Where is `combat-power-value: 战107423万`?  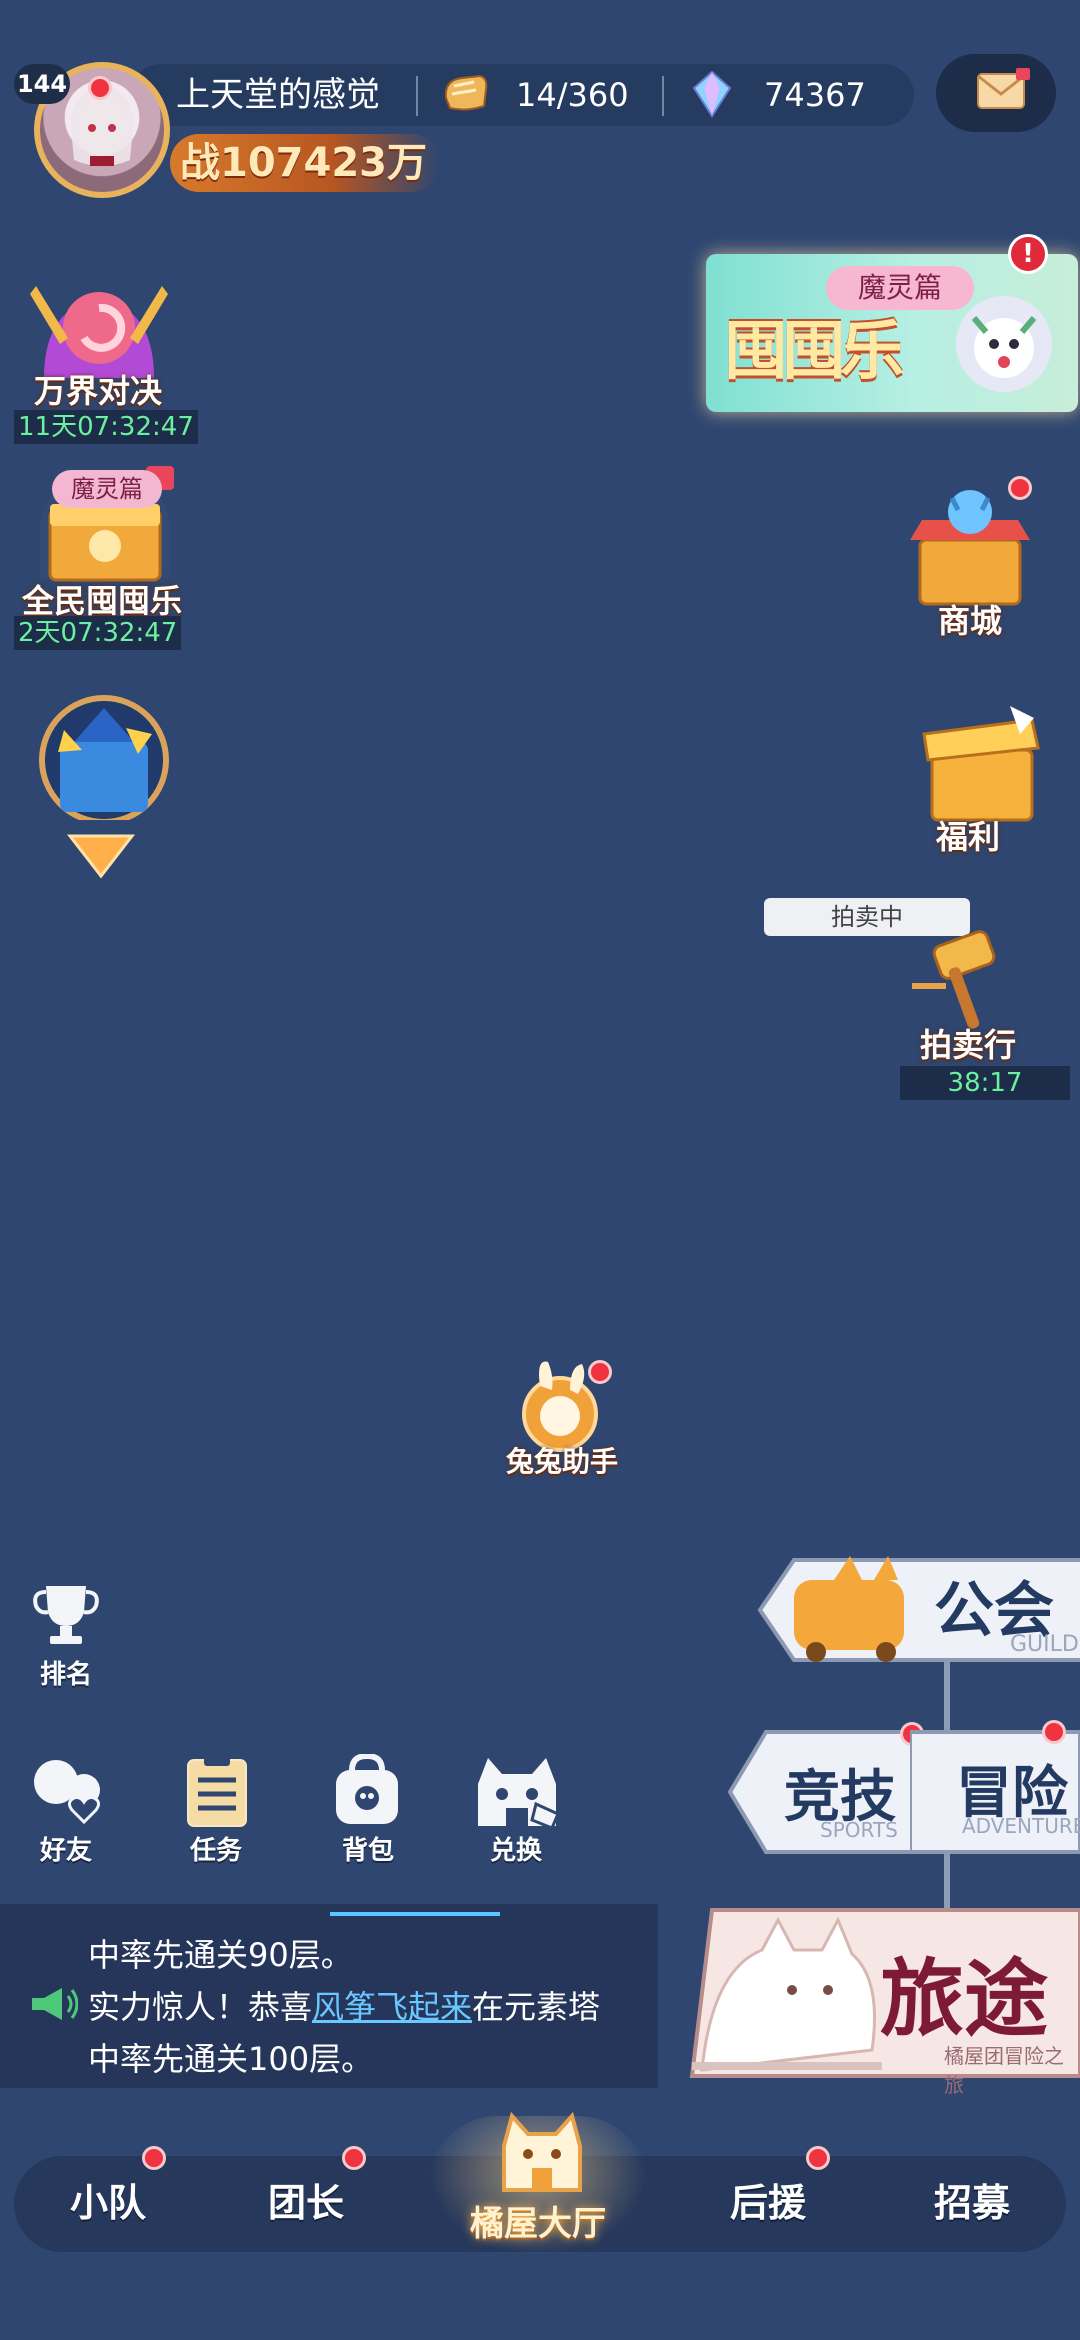
combat-power-value: 战107423万 is located at coordinates (303, 163).